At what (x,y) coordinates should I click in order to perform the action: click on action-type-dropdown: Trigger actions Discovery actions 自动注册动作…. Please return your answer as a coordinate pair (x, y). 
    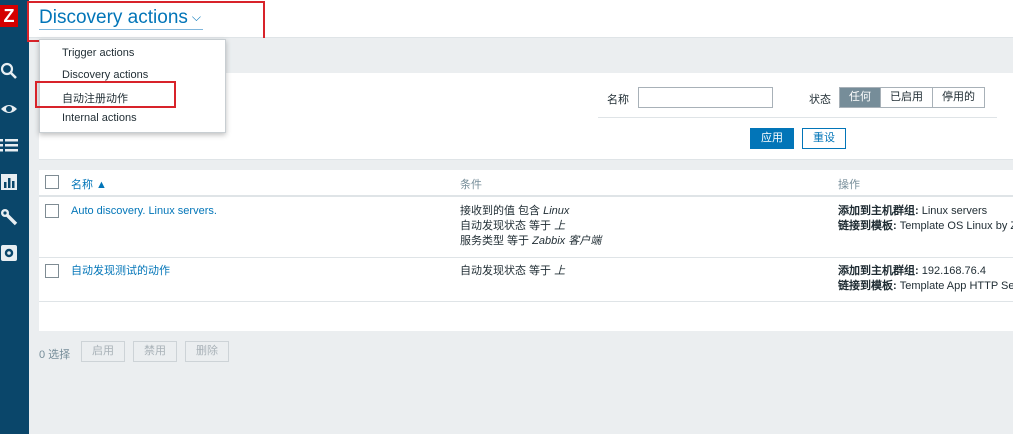
    Looking at the image, I should click on (132, 86).